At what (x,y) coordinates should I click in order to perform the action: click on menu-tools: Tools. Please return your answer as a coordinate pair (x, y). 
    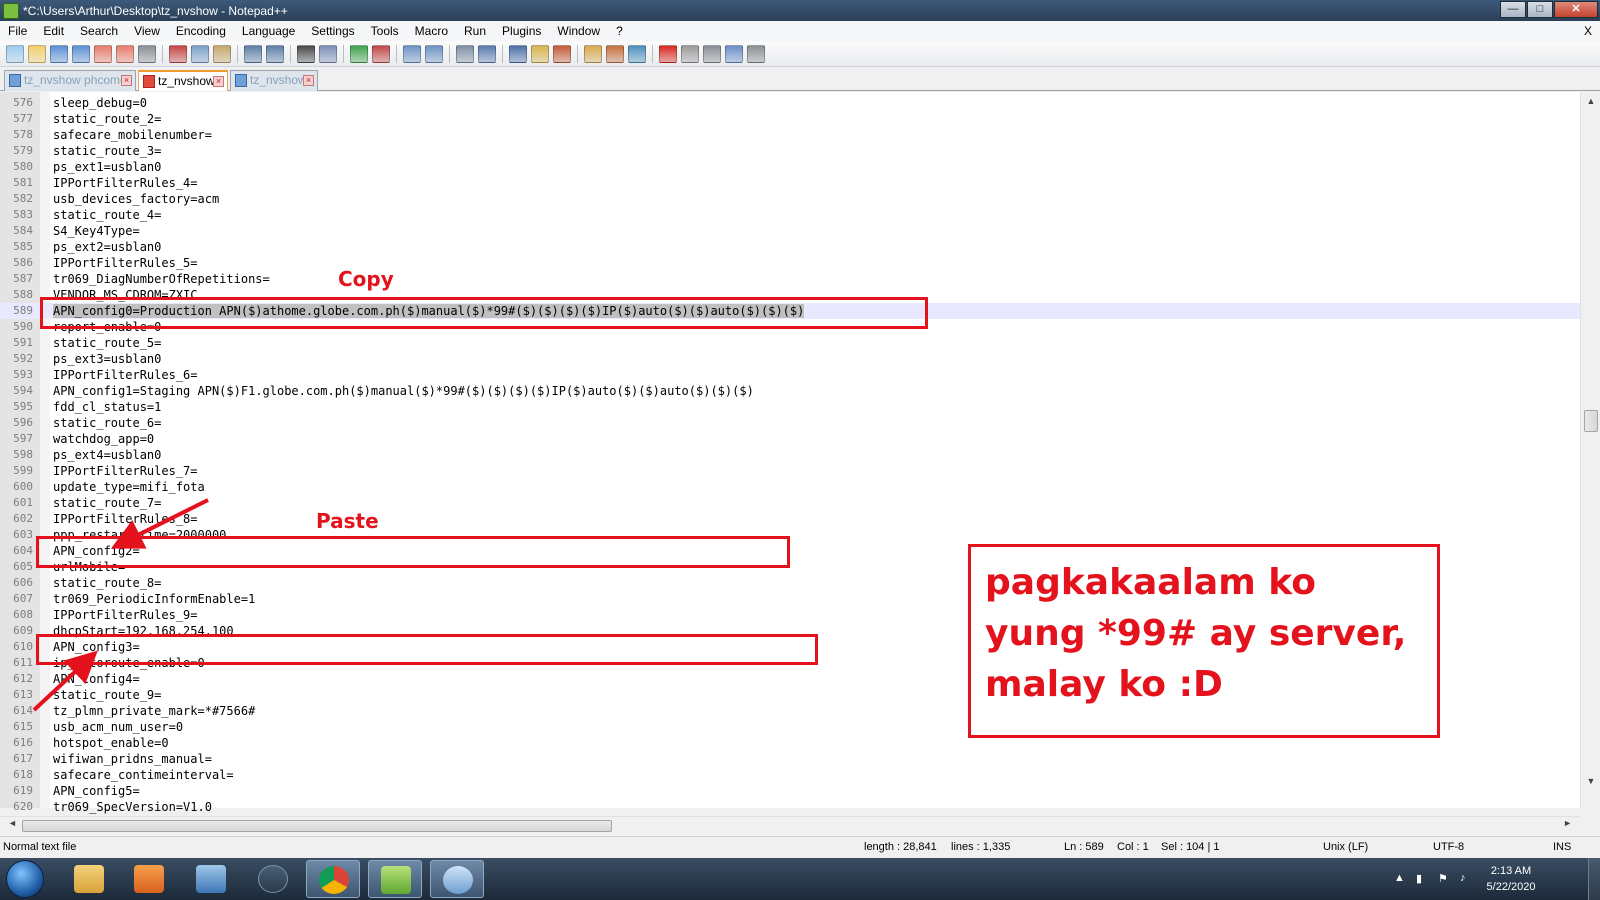
    Looking at the image, I should click on (385, 31).